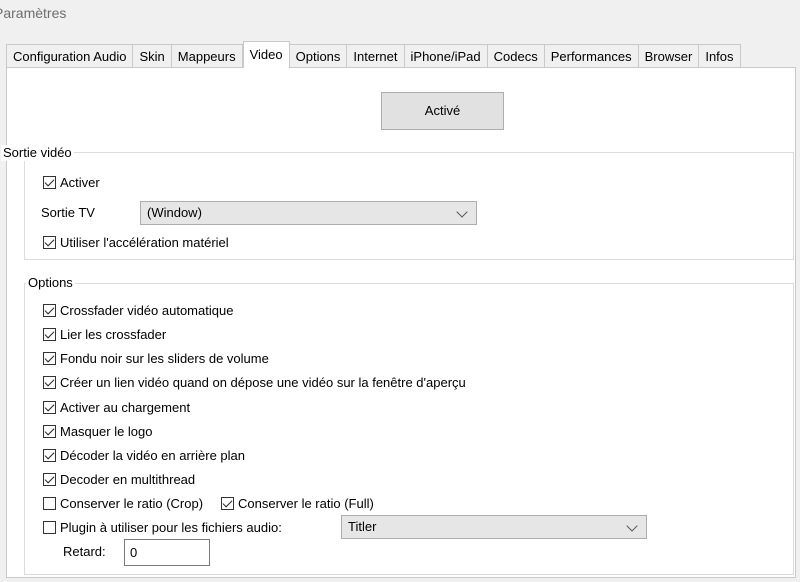 This screenshot has width=800, height=582. What do you see at coordinates (494, 527) in the screenshot?
I see `audio-plugin-select: Titler` at bounding box center [494, 527].